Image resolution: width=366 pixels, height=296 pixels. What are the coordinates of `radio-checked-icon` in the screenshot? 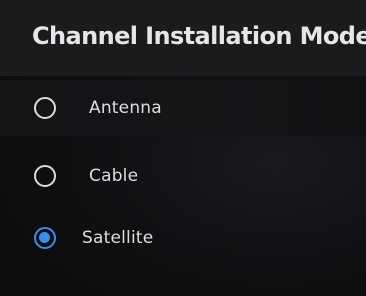 It's located at (45, 238).